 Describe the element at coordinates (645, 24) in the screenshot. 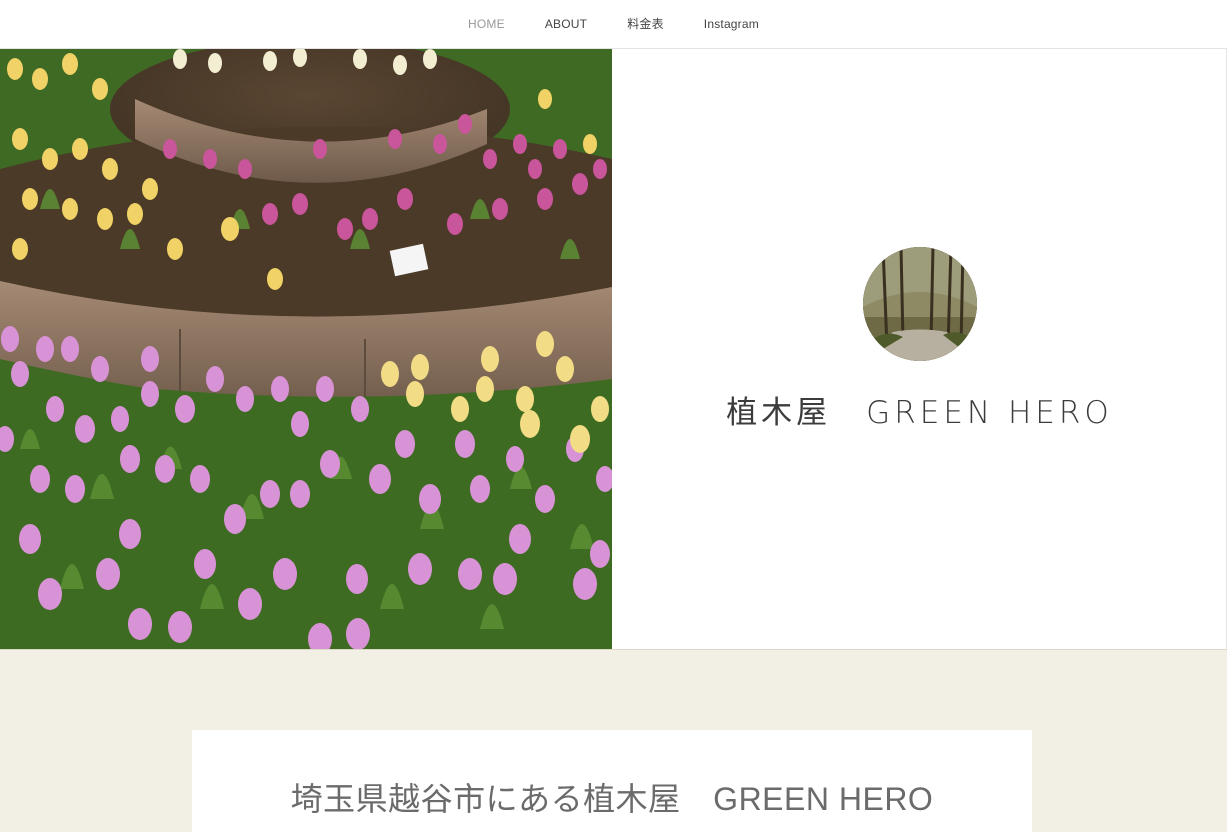

I see `nav-price-list: 料金表` at that location.